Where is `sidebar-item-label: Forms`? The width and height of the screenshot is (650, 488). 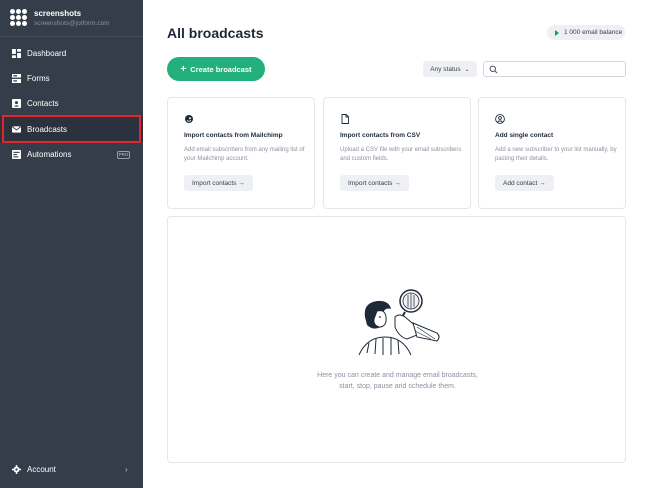
sidebar-item-label: Forms is located at coordinates (38, 78).